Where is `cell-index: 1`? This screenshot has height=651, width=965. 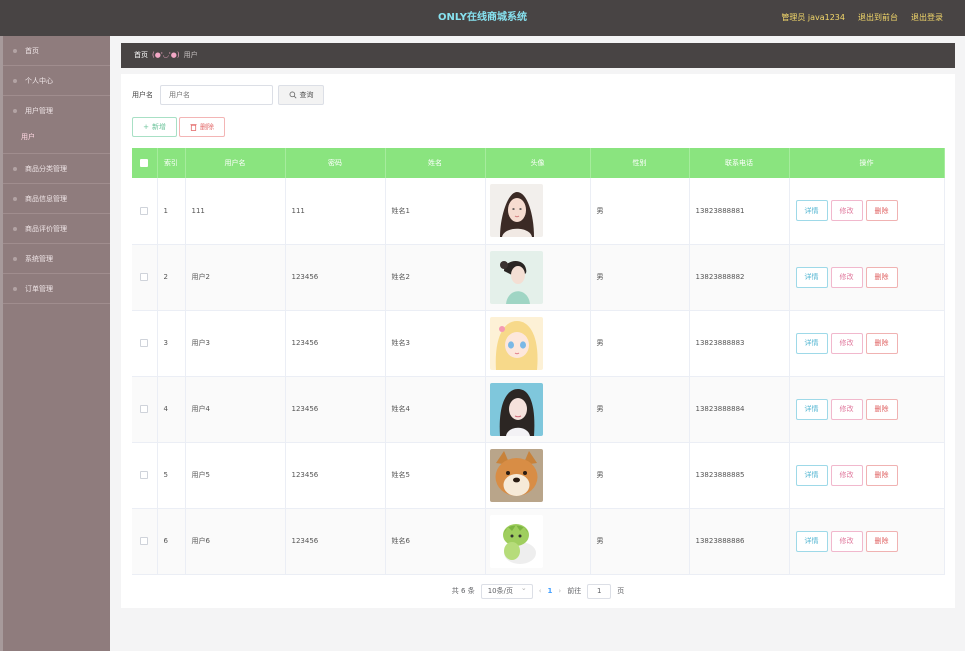
cell-index: 1 is located at coordinates (171, 211).